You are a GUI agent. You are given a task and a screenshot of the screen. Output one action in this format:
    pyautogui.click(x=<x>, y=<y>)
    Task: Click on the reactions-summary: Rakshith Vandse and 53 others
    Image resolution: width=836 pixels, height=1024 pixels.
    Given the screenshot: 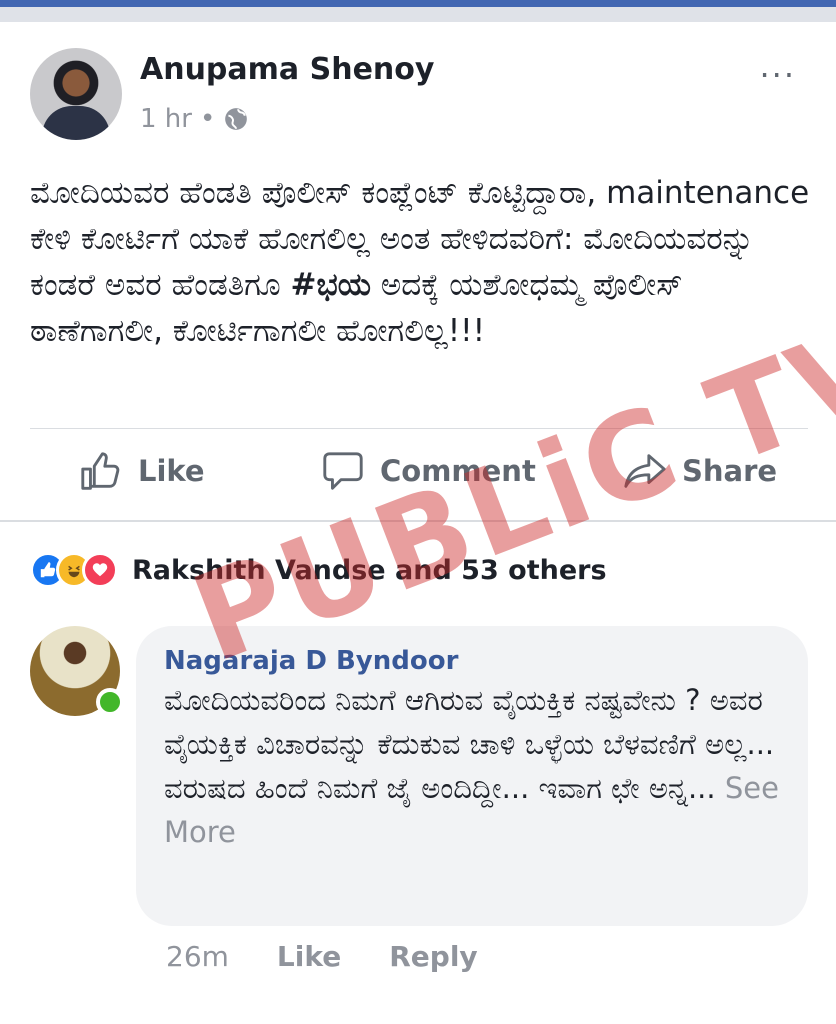 What is the action you would take?
    pyautogui.click(x=369, y=570)
    